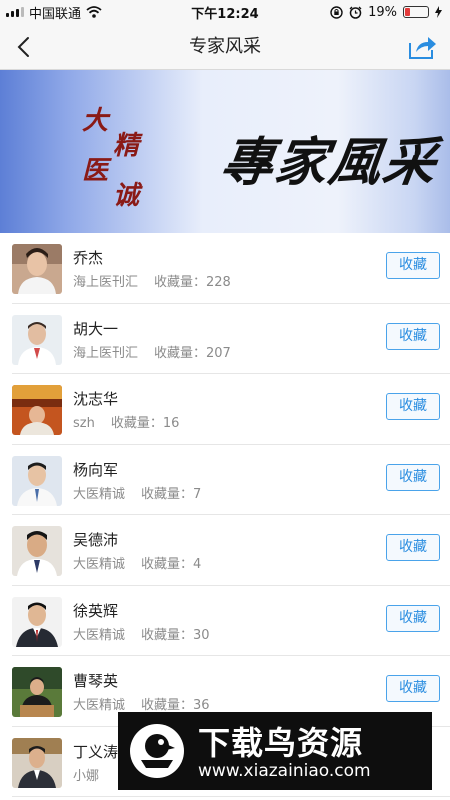  Describe the element at coordinates (137, 562) in the screenshot. I see `expert-meta: 大医精诚 收藏量：4` at that location.